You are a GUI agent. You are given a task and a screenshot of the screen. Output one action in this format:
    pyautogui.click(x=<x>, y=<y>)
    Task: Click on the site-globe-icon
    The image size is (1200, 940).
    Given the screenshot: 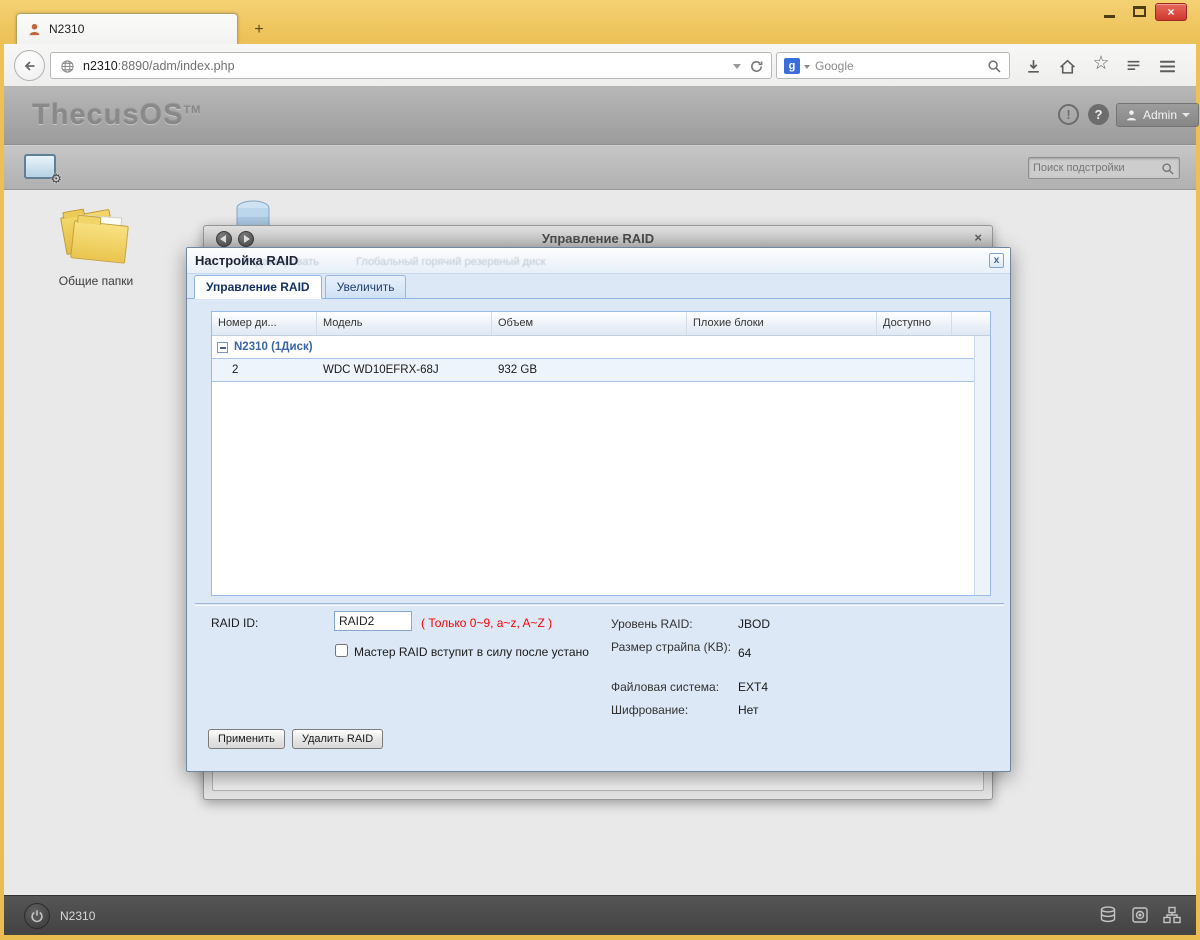 What is the action you would take?
    pyautogui.click(x=67, y=69)
    